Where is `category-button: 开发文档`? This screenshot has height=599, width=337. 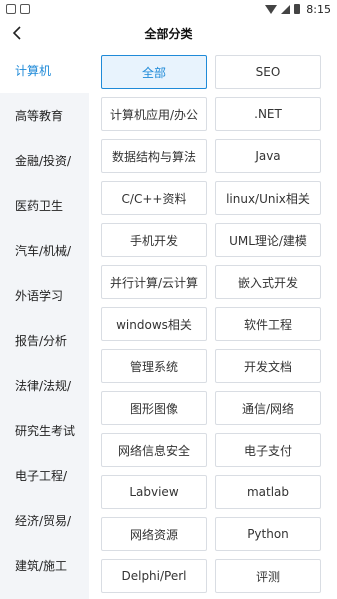 category-button: 开发文档 is located at coordinates (268, 366).